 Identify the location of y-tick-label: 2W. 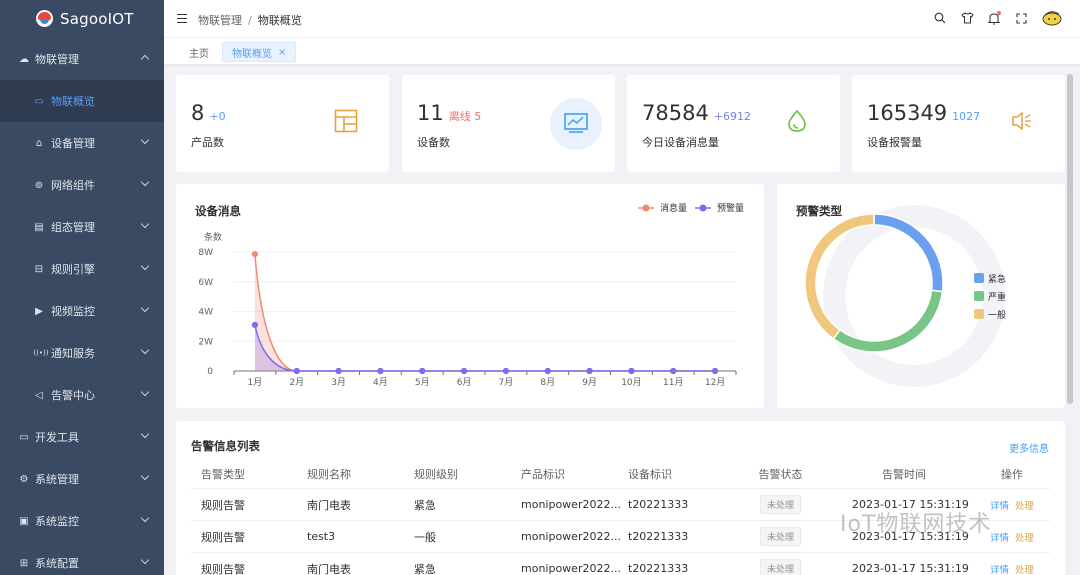
(205, 342).